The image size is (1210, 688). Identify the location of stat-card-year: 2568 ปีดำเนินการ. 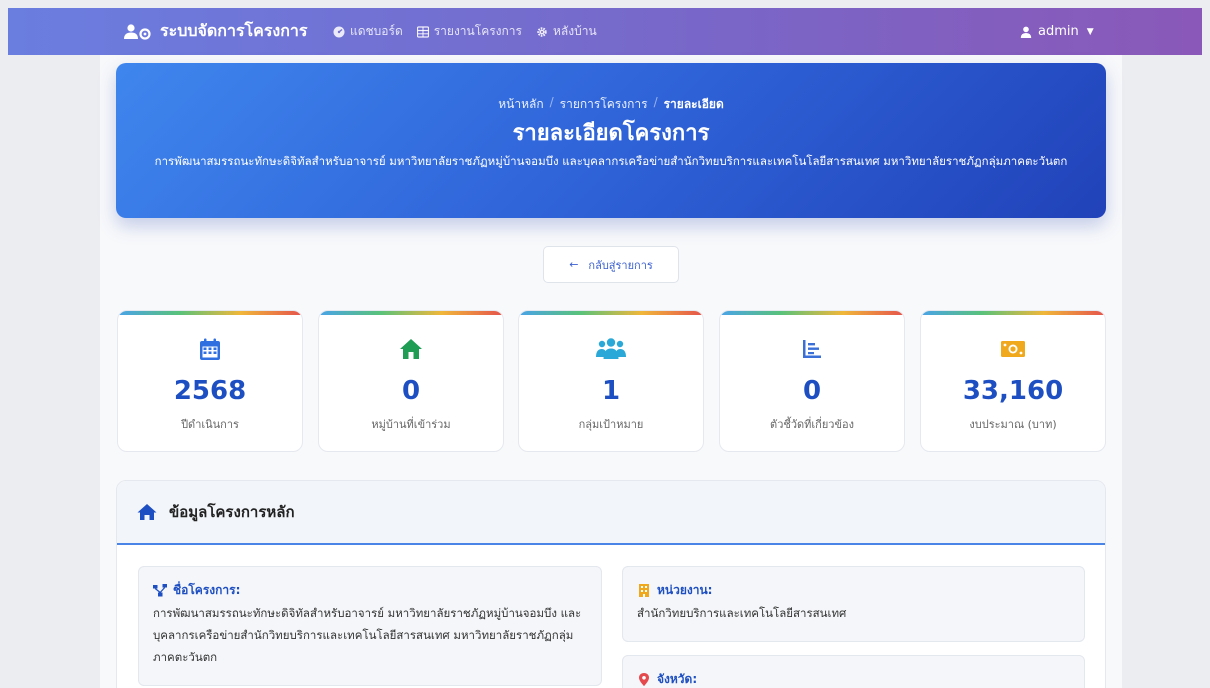
(210, 381).